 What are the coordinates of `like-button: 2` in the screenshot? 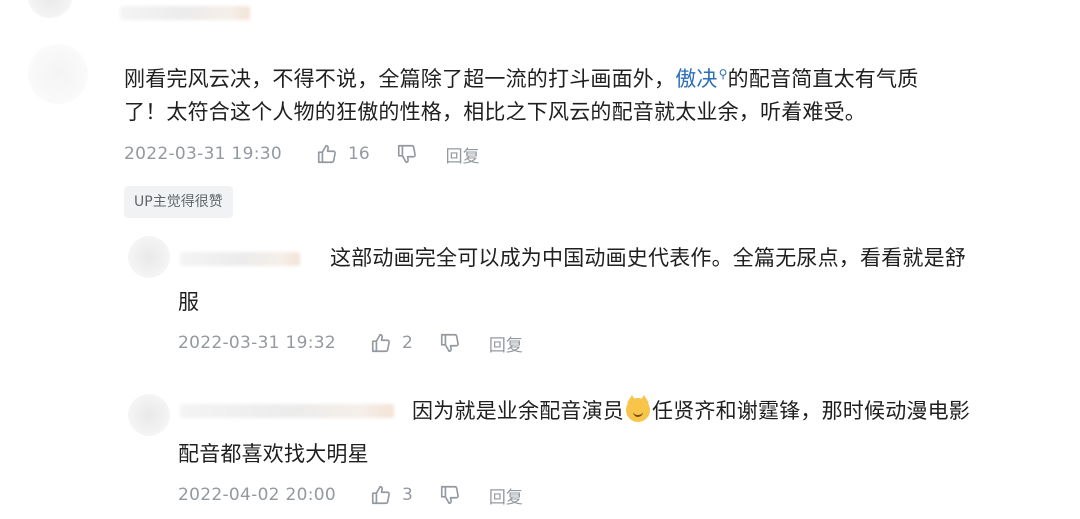 It's located at (391, 343).